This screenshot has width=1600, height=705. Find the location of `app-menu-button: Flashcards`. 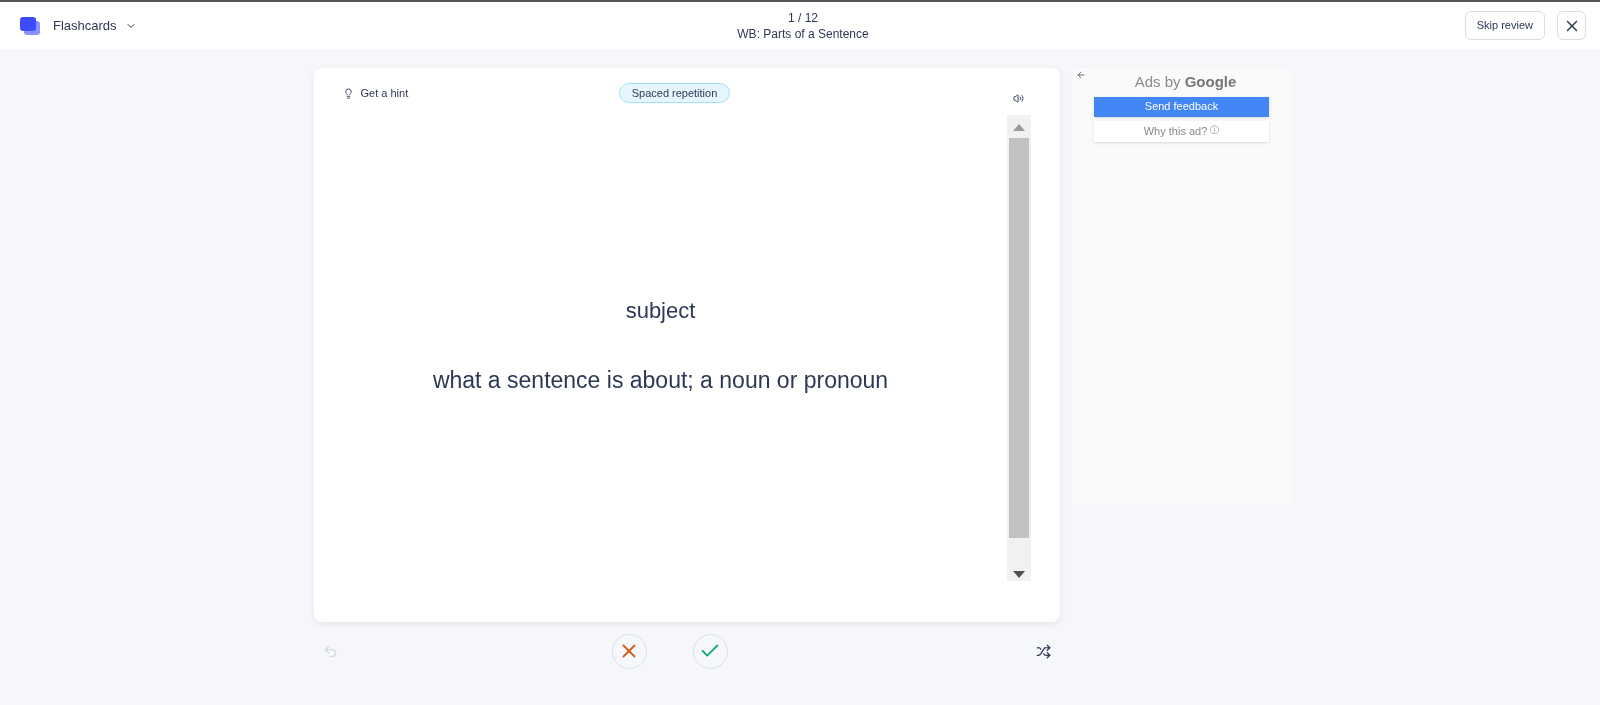

app-menu-button: Flashcards is located at coordinates (95, 25).